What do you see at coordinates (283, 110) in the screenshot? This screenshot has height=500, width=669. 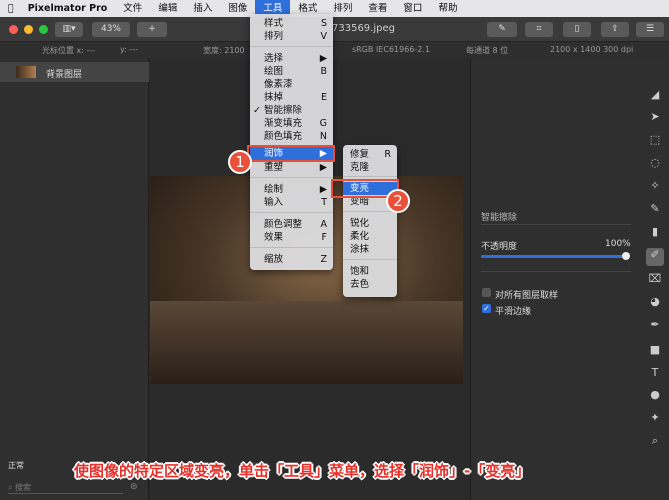 I see `label: 智能擦除` at bounding box center [283, 110].